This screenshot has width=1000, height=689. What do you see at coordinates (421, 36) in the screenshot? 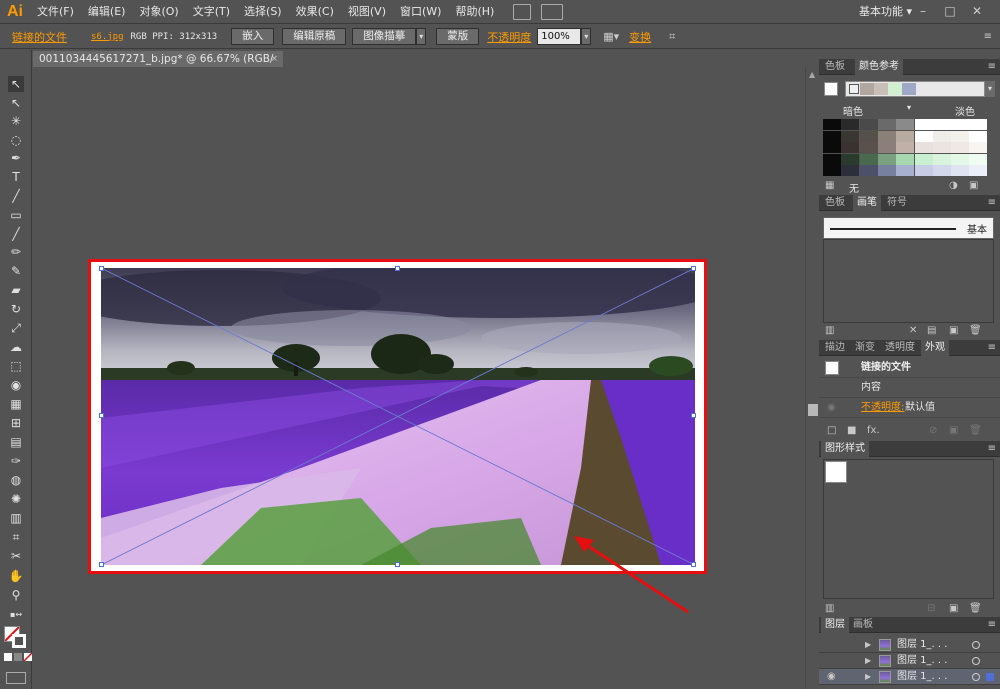
I see `image-trace-dropdown: ▾` at bounding box center [421, 36].